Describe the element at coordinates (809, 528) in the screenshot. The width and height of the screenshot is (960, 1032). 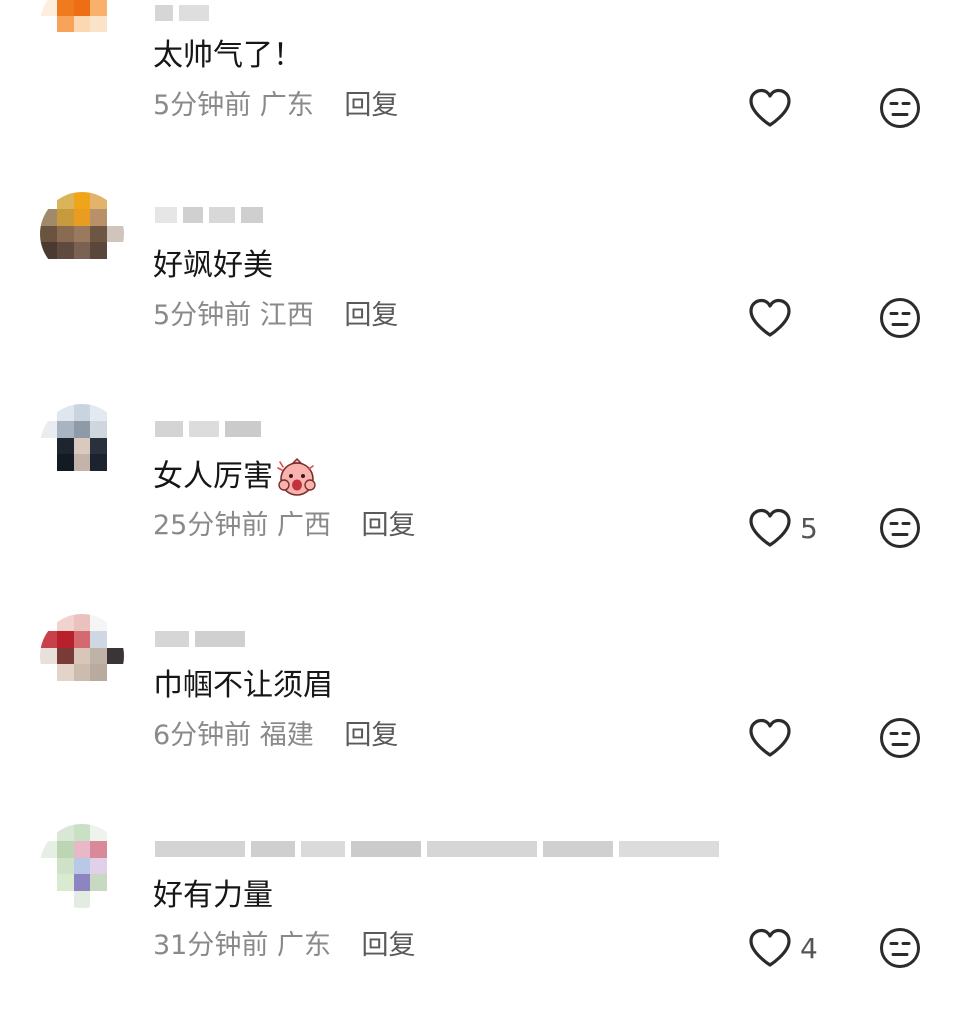
I see `like-count: 5` at that location.